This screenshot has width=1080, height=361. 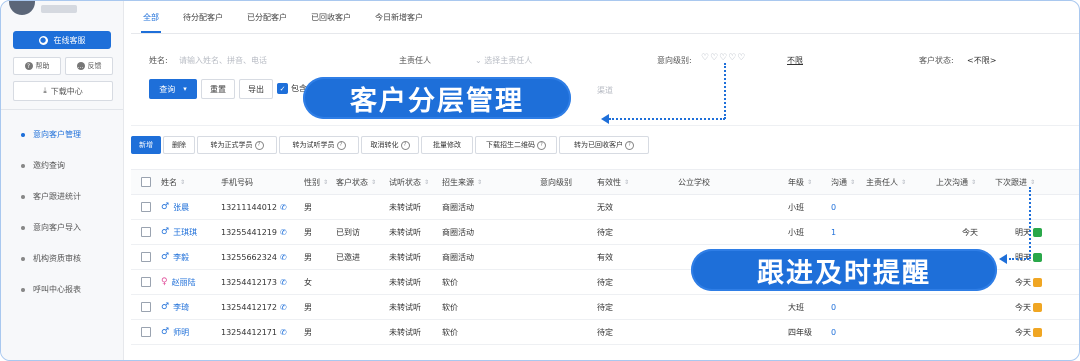 What do you see at coordinates (146, 145) in the screenshot?
I see `action-button: 新增` at bounding box center [146, 145].